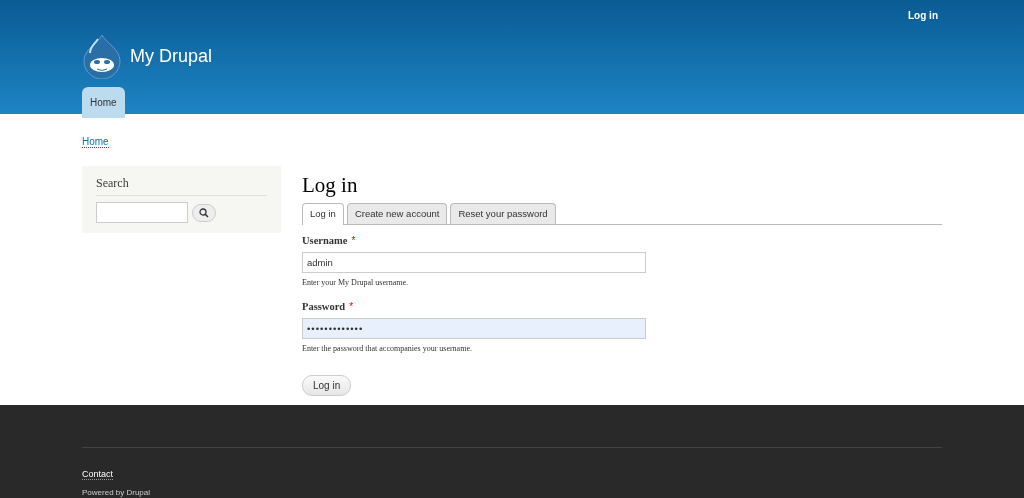 The image size is (1024, 498). I want to click on drop-logo-icon, so click(102, 56).